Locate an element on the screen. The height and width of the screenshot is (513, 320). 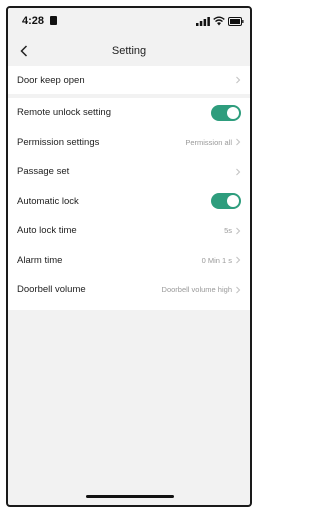
row-value: 5s is located at coordinates (228, 231).